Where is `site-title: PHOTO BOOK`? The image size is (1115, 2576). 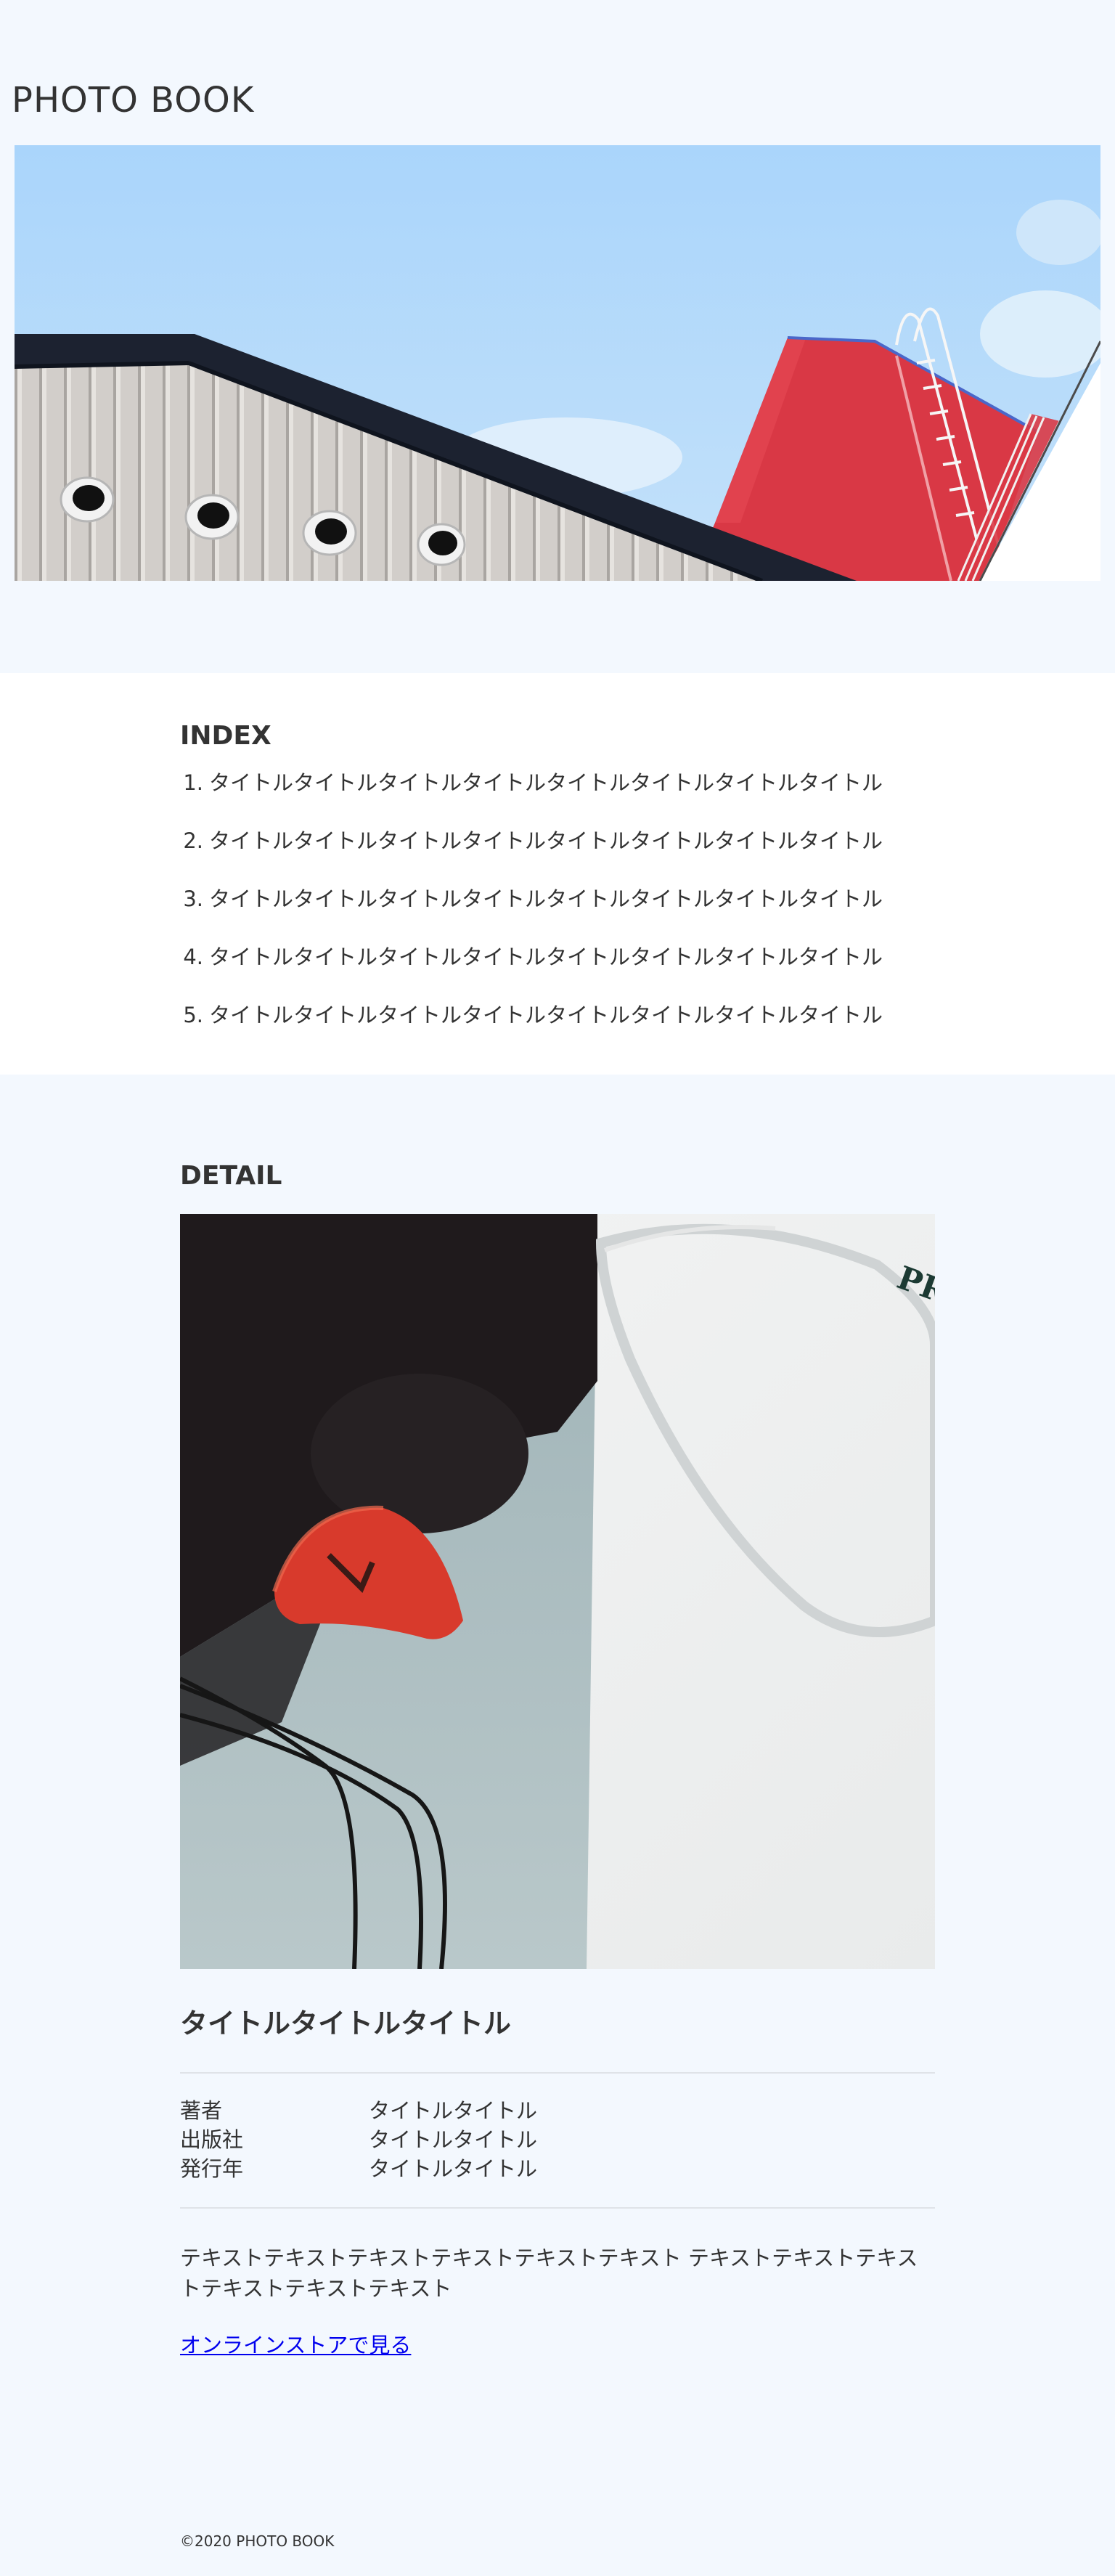
site-title: PHOTO BOOK is located at coordinates (134, 100).